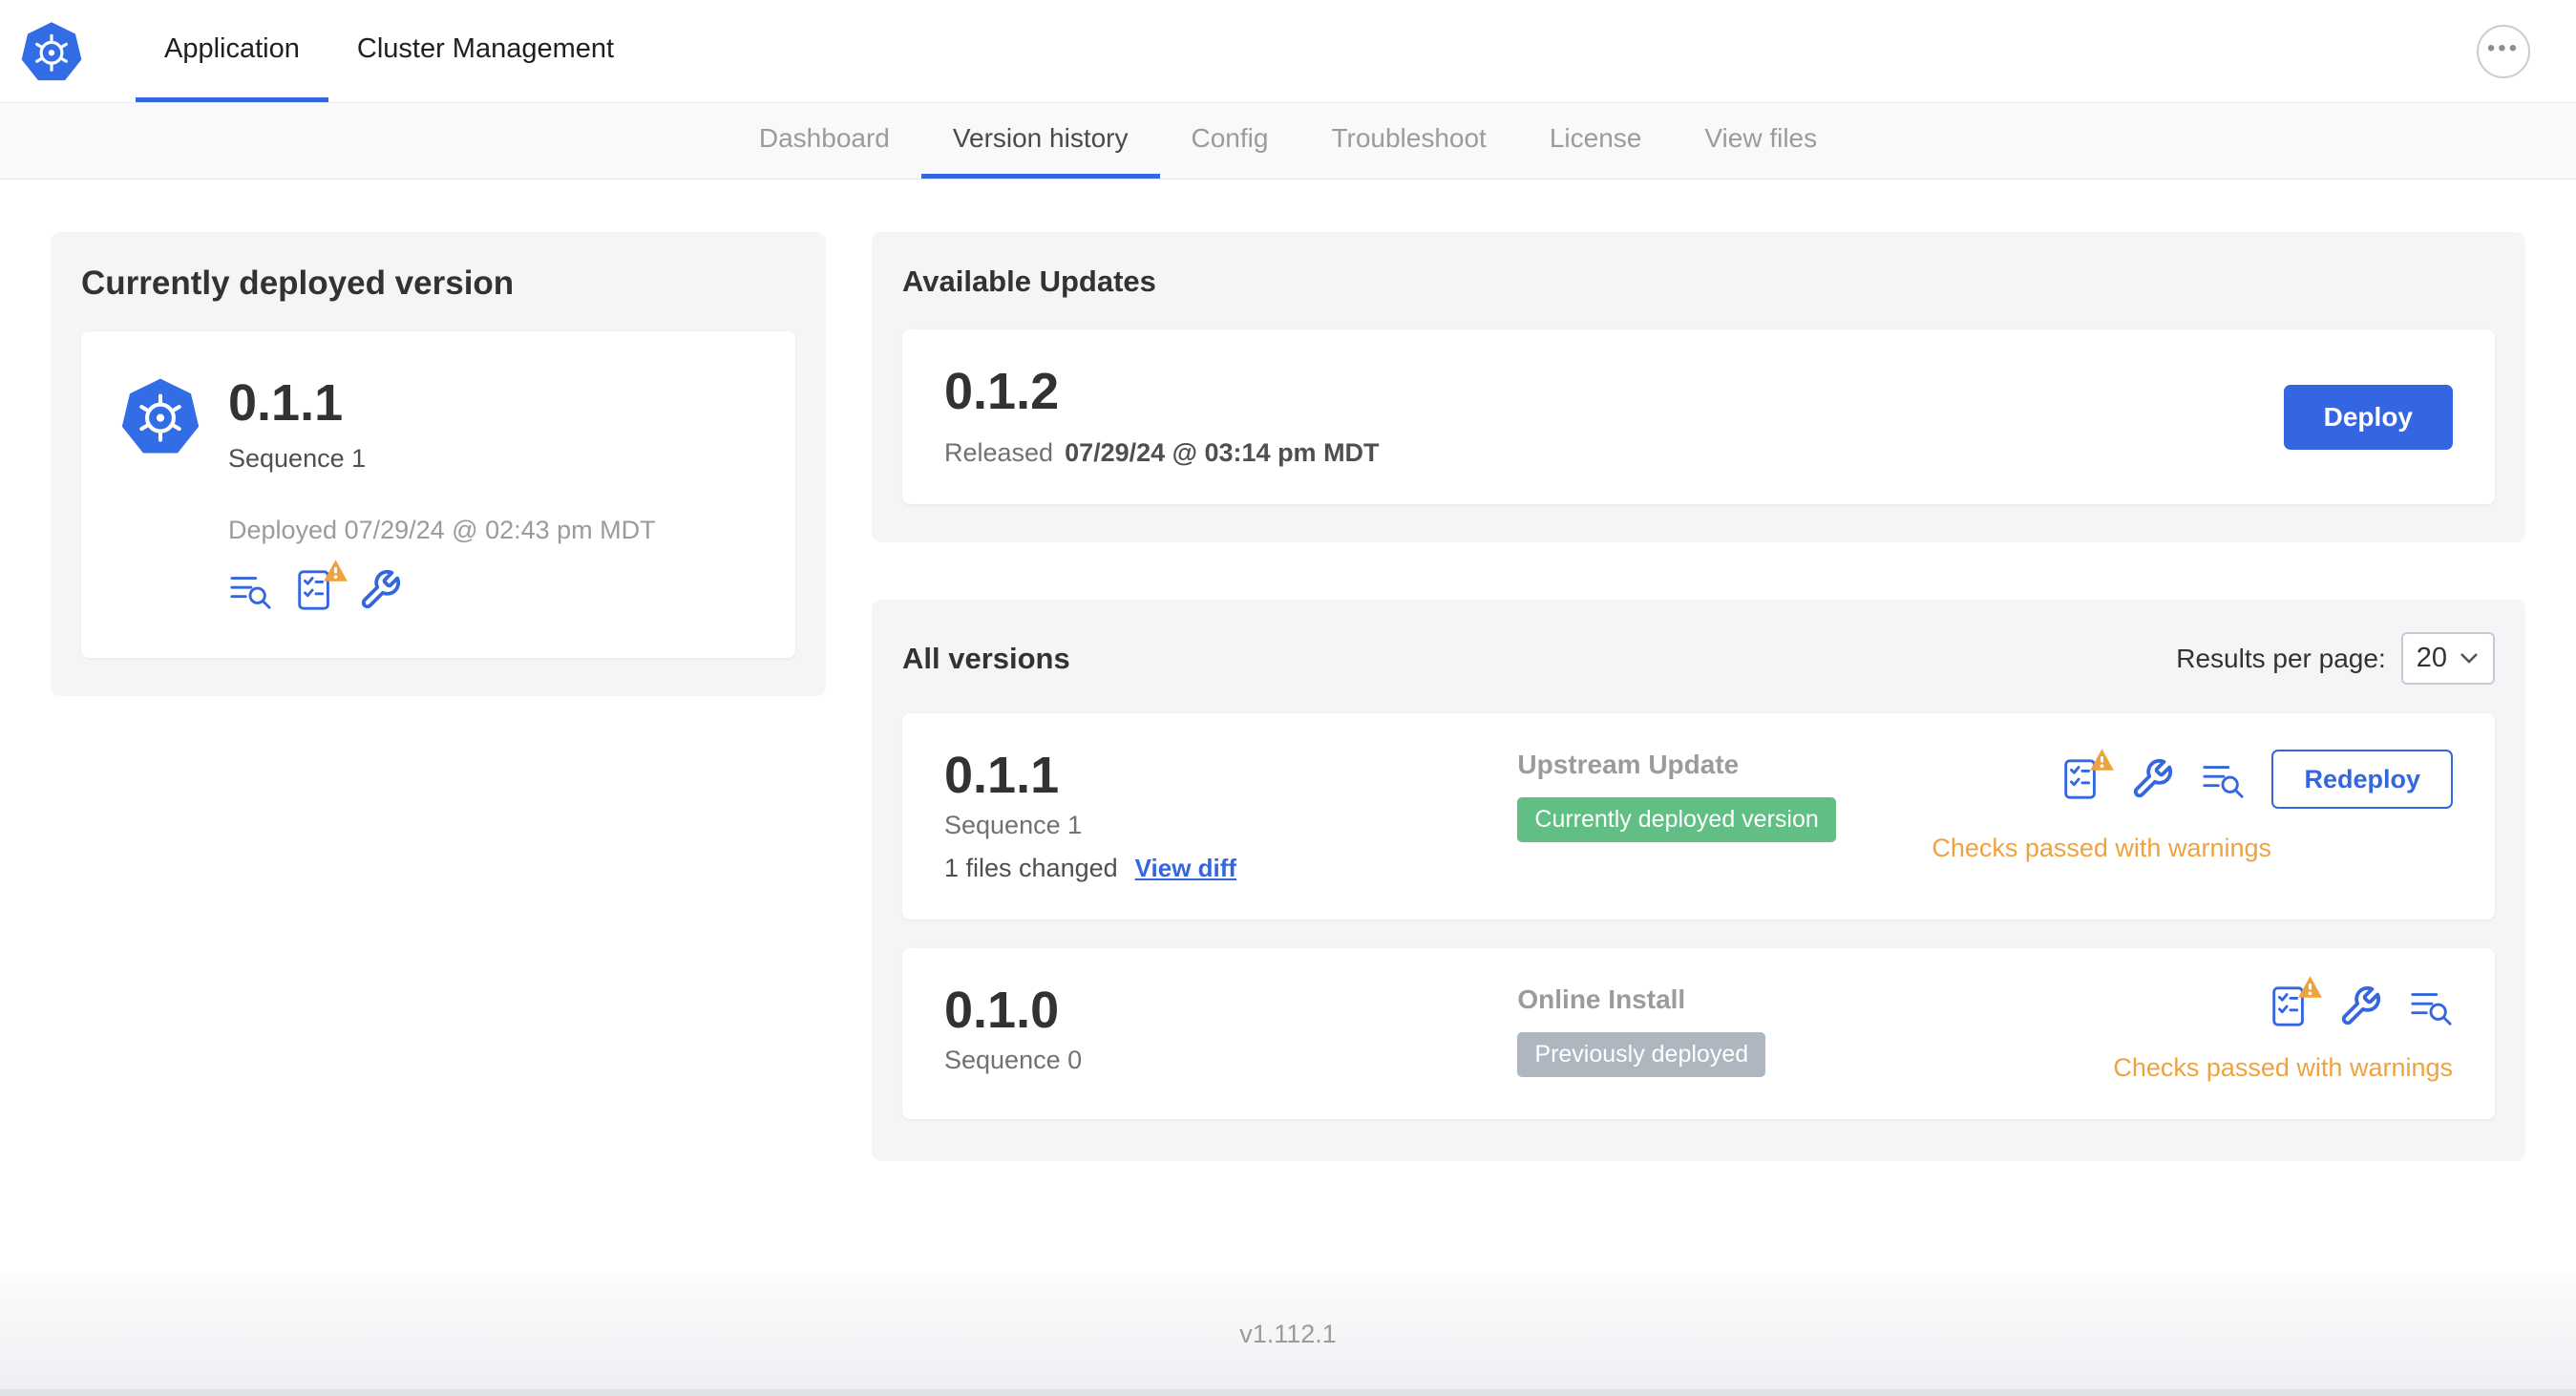 Image resolution: width=2576 pixels, height=1396 pixels. Describe the element at coordinates (2447, 658) in the screenshot. I see `results-per-page-select: 20` at that location.